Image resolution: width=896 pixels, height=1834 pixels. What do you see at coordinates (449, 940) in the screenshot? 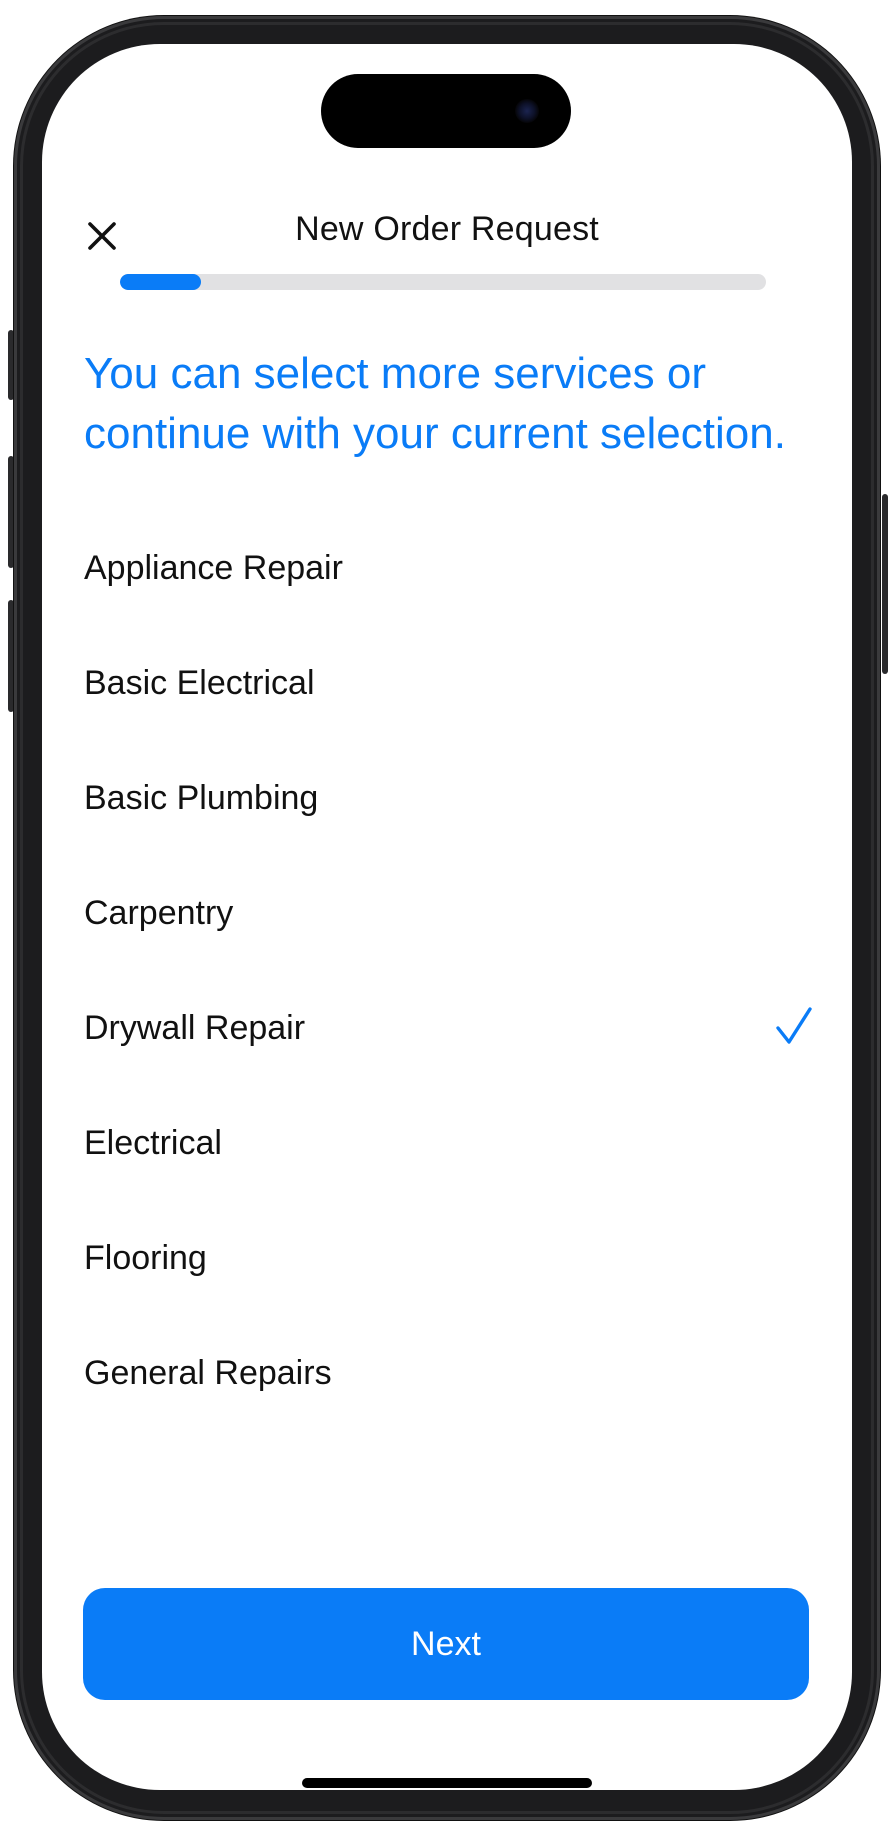
I see `service-item: Carpentry` at bounding box center [449, 940].